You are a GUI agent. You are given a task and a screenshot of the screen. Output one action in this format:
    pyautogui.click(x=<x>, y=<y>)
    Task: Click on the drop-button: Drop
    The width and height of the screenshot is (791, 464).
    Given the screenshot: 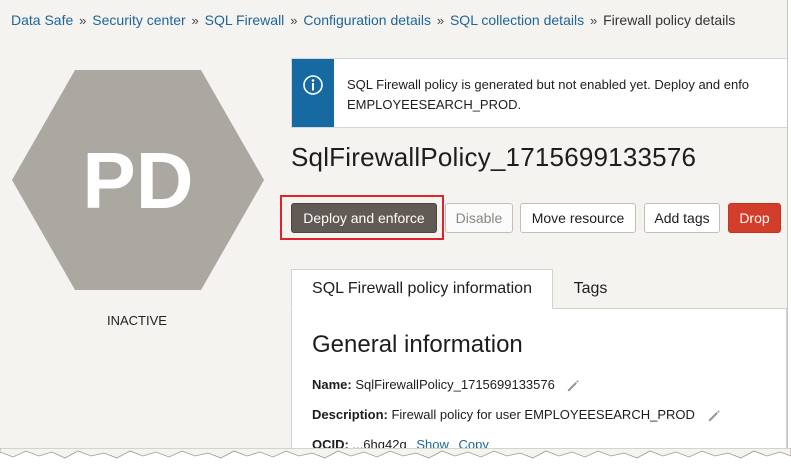 What is the action you would take?
    pyautogui.click(x=754, y=218)
    